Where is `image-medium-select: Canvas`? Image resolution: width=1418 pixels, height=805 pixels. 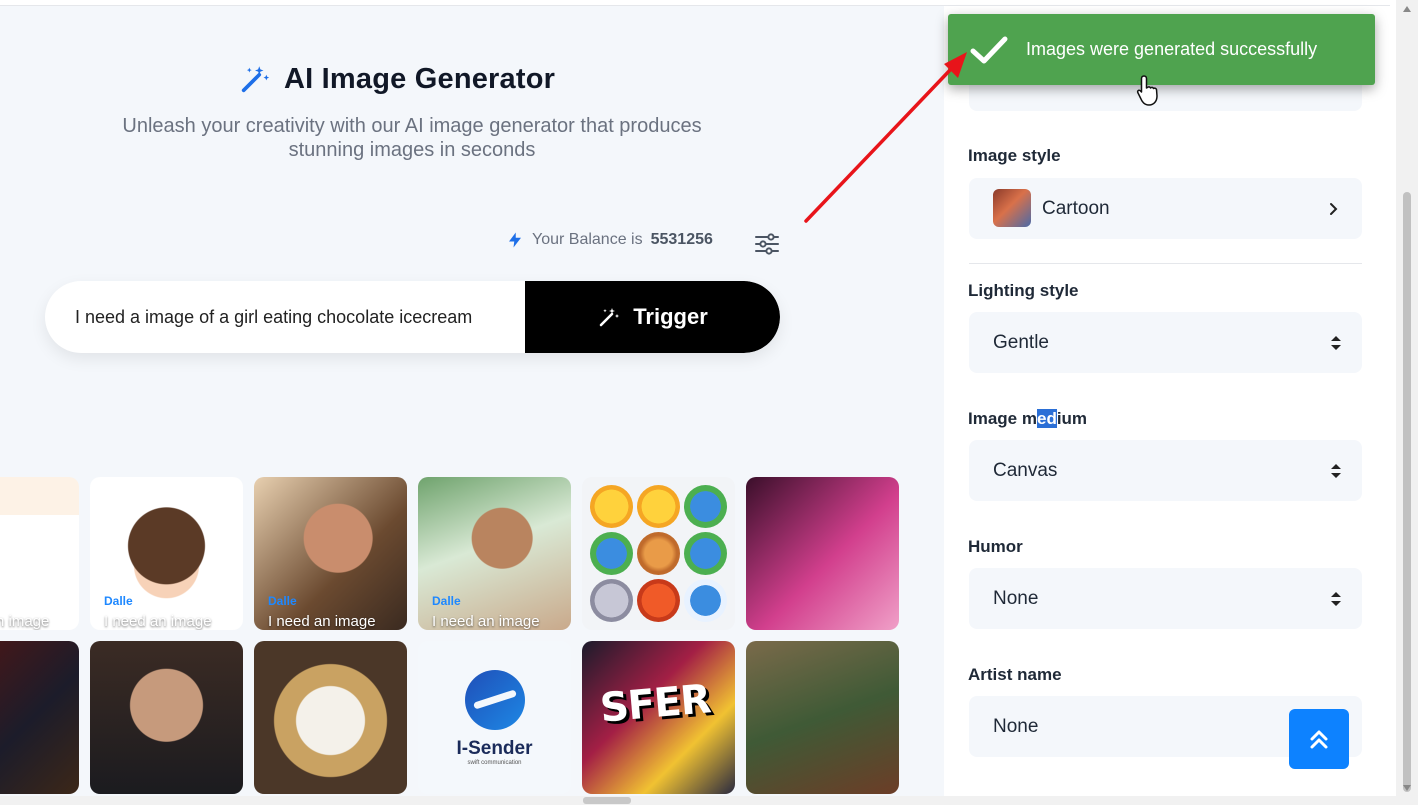 image-medium-select: Canvas is located at coordinates (1165, 470).